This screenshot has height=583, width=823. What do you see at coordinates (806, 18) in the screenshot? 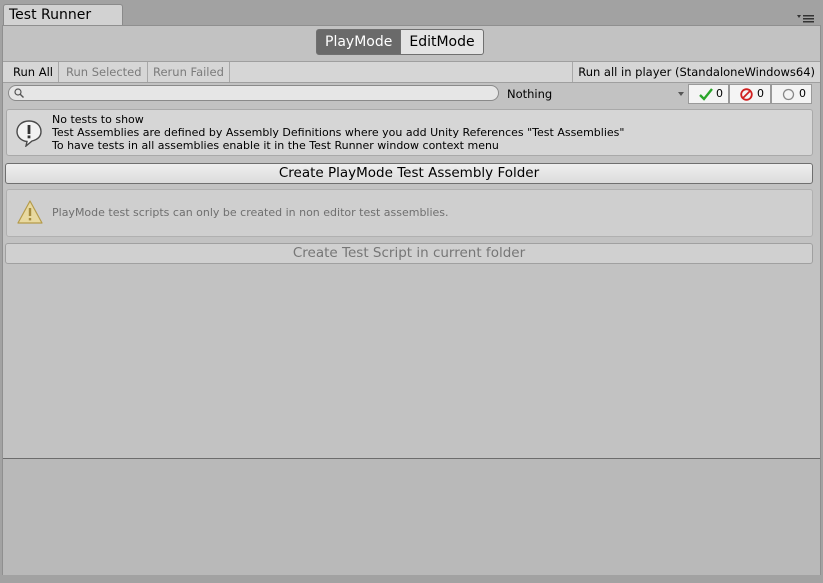
I see `window-menu-icon` at bounding box center [806, 18].